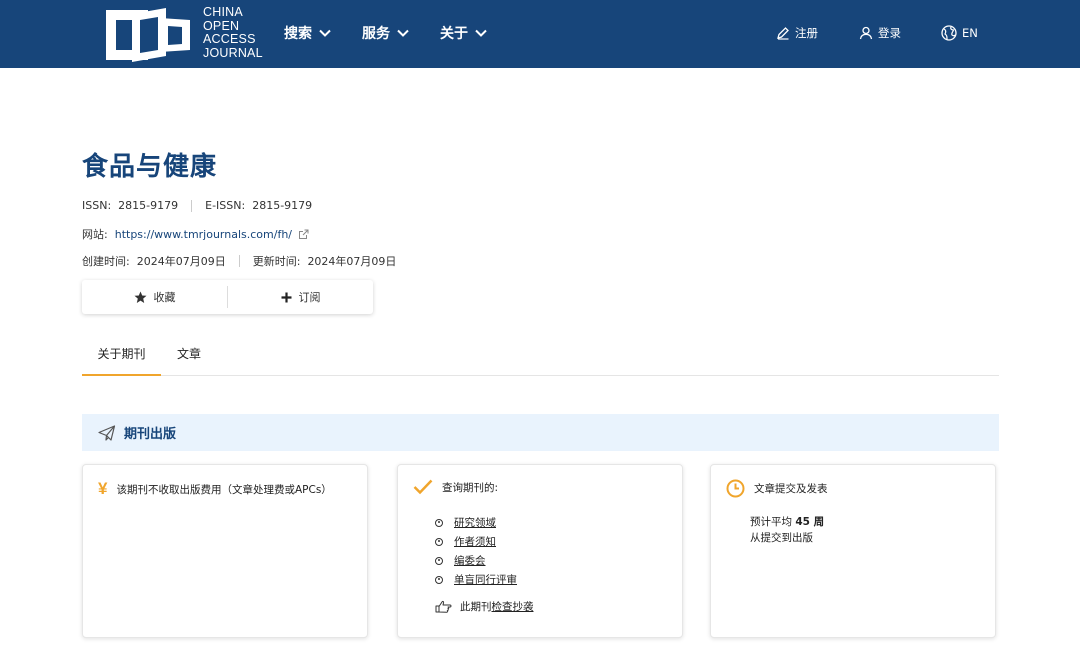 Image resolution: width=1080 pixels, height=657 pixels. Describe the element at coordinates (791, 489) in the screenshot. I see `timeline-heading: 文章提交及发表` at that location.